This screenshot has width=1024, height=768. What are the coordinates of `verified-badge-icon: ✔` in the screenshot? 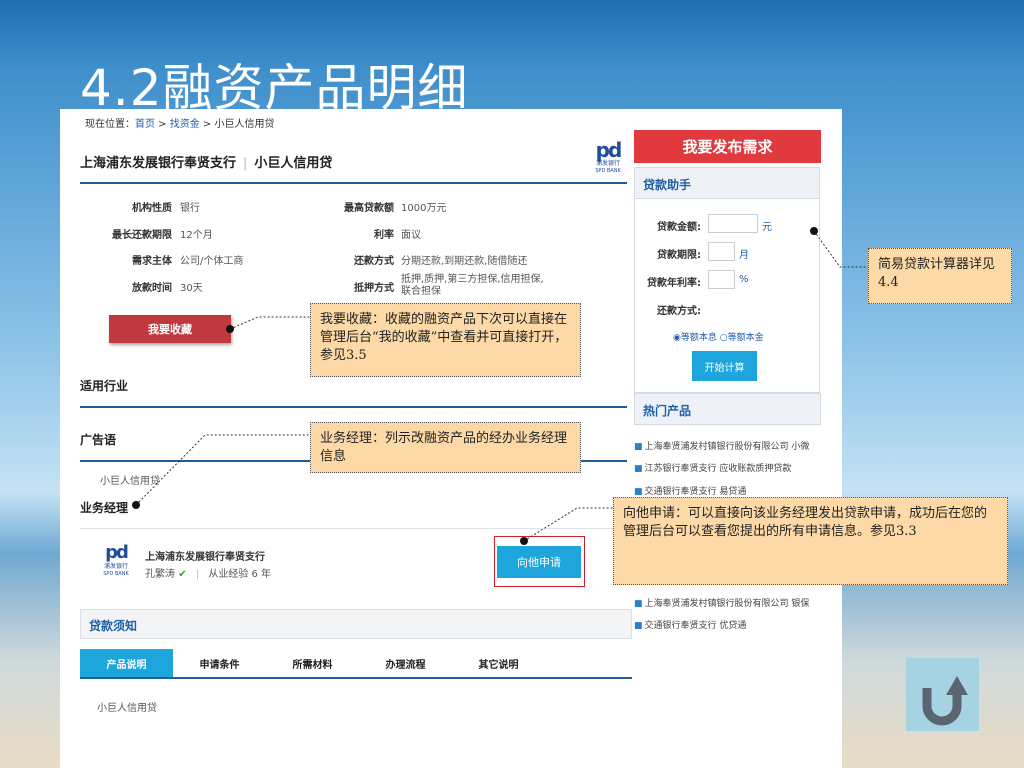 It's located at (182, 574).